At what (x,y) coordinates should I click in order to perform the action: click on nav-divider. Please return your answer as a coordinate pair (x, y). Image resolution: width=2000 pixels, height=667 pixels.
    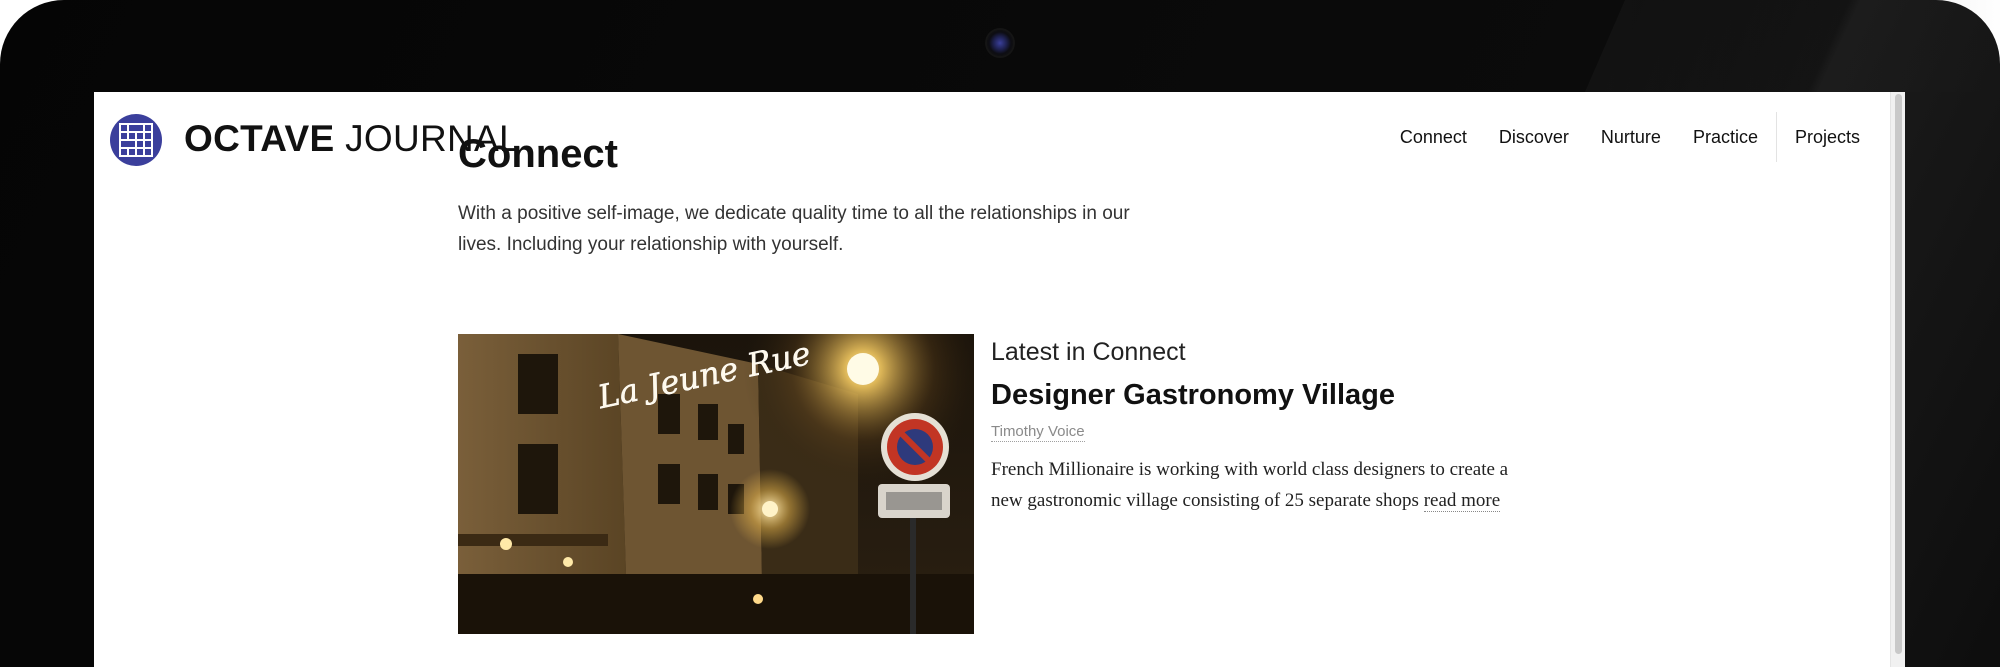
    Looking at the image, I should click on (1776, 137).